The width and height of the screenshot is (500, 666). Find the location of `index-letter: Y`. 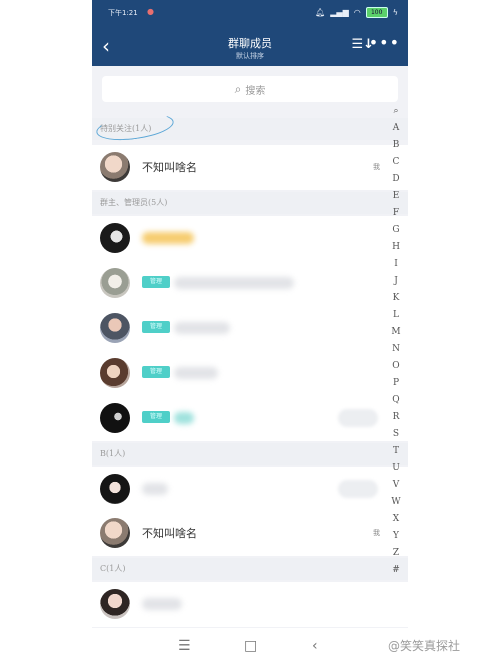

index-letter: Y is located at coordinates (396, 536).